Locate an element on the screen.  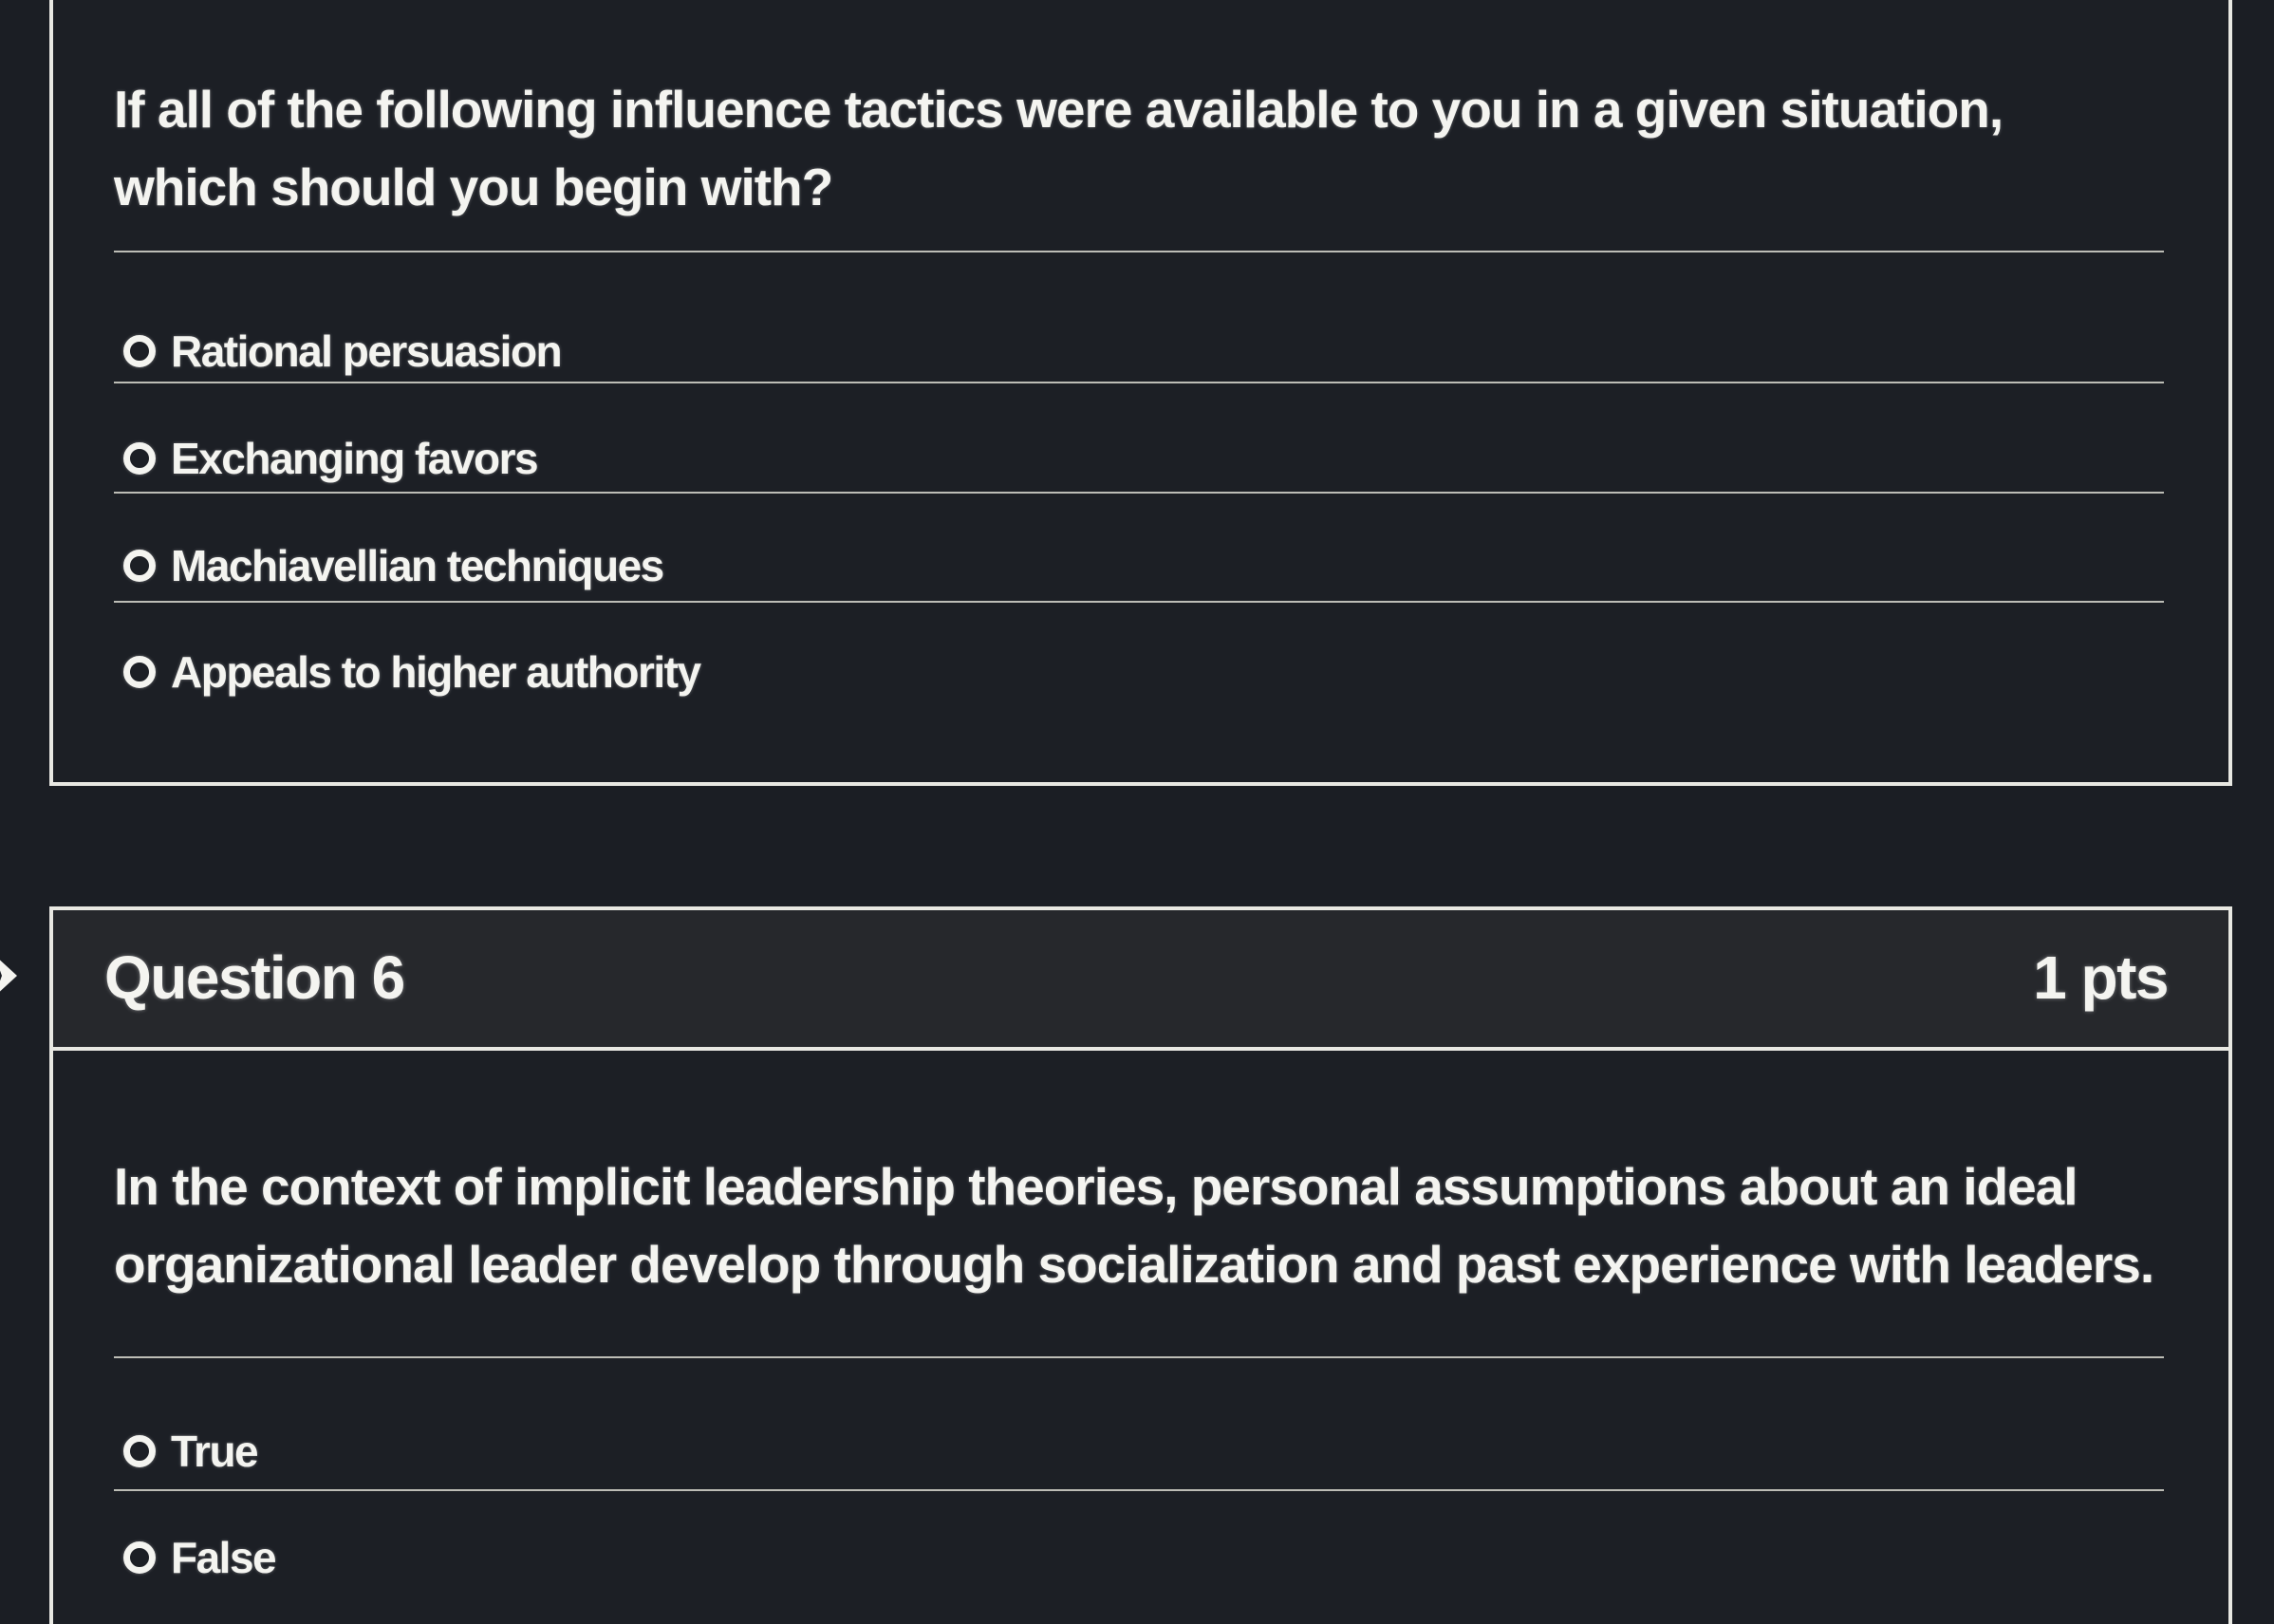
answer-option-exchanging-favors: Exchanging favors is located at coordinates (331, 458).